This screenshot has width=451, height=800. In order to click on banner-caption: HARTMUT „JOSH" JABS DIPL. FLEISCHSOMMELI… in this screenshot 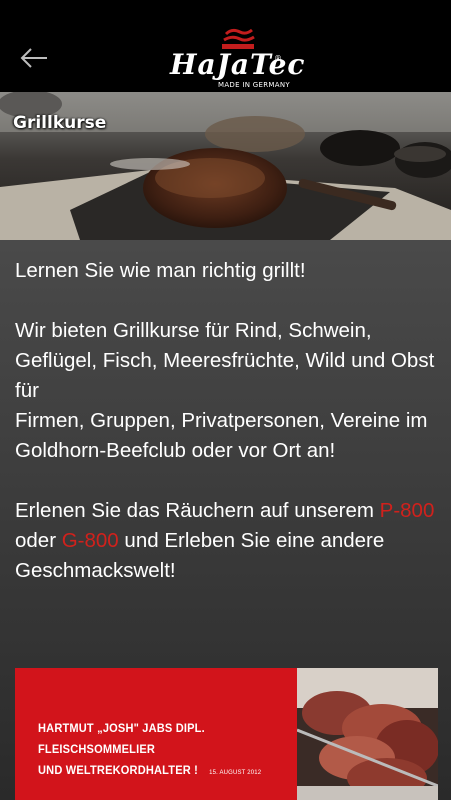, I will do `click(162, 750)`.